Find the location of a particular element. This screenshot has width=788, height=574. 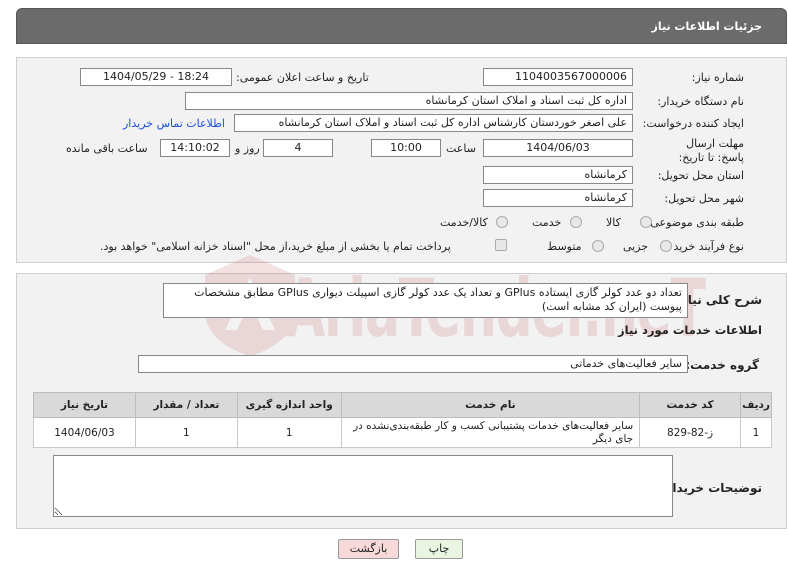

buyer-notes-textarea is located at coordinates (363, 486).